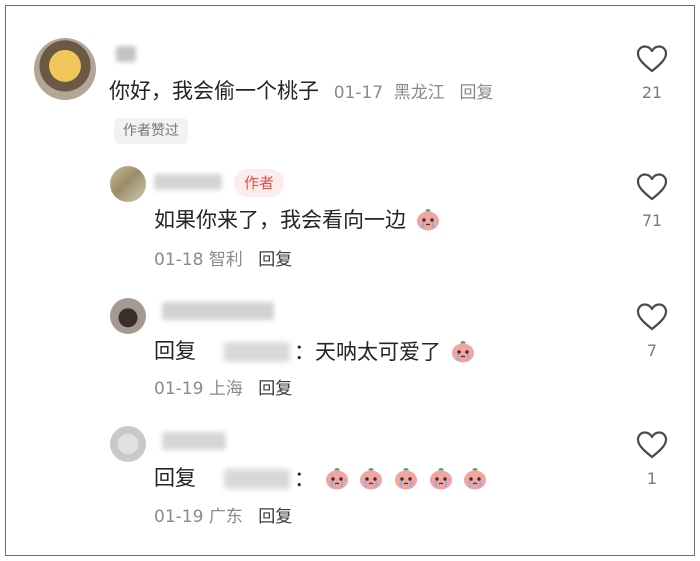 Image resolution: width=700 pixels, height=561 pixels. I want to click on reply-meta: 01-18 智利 回复, so click(223, 260).